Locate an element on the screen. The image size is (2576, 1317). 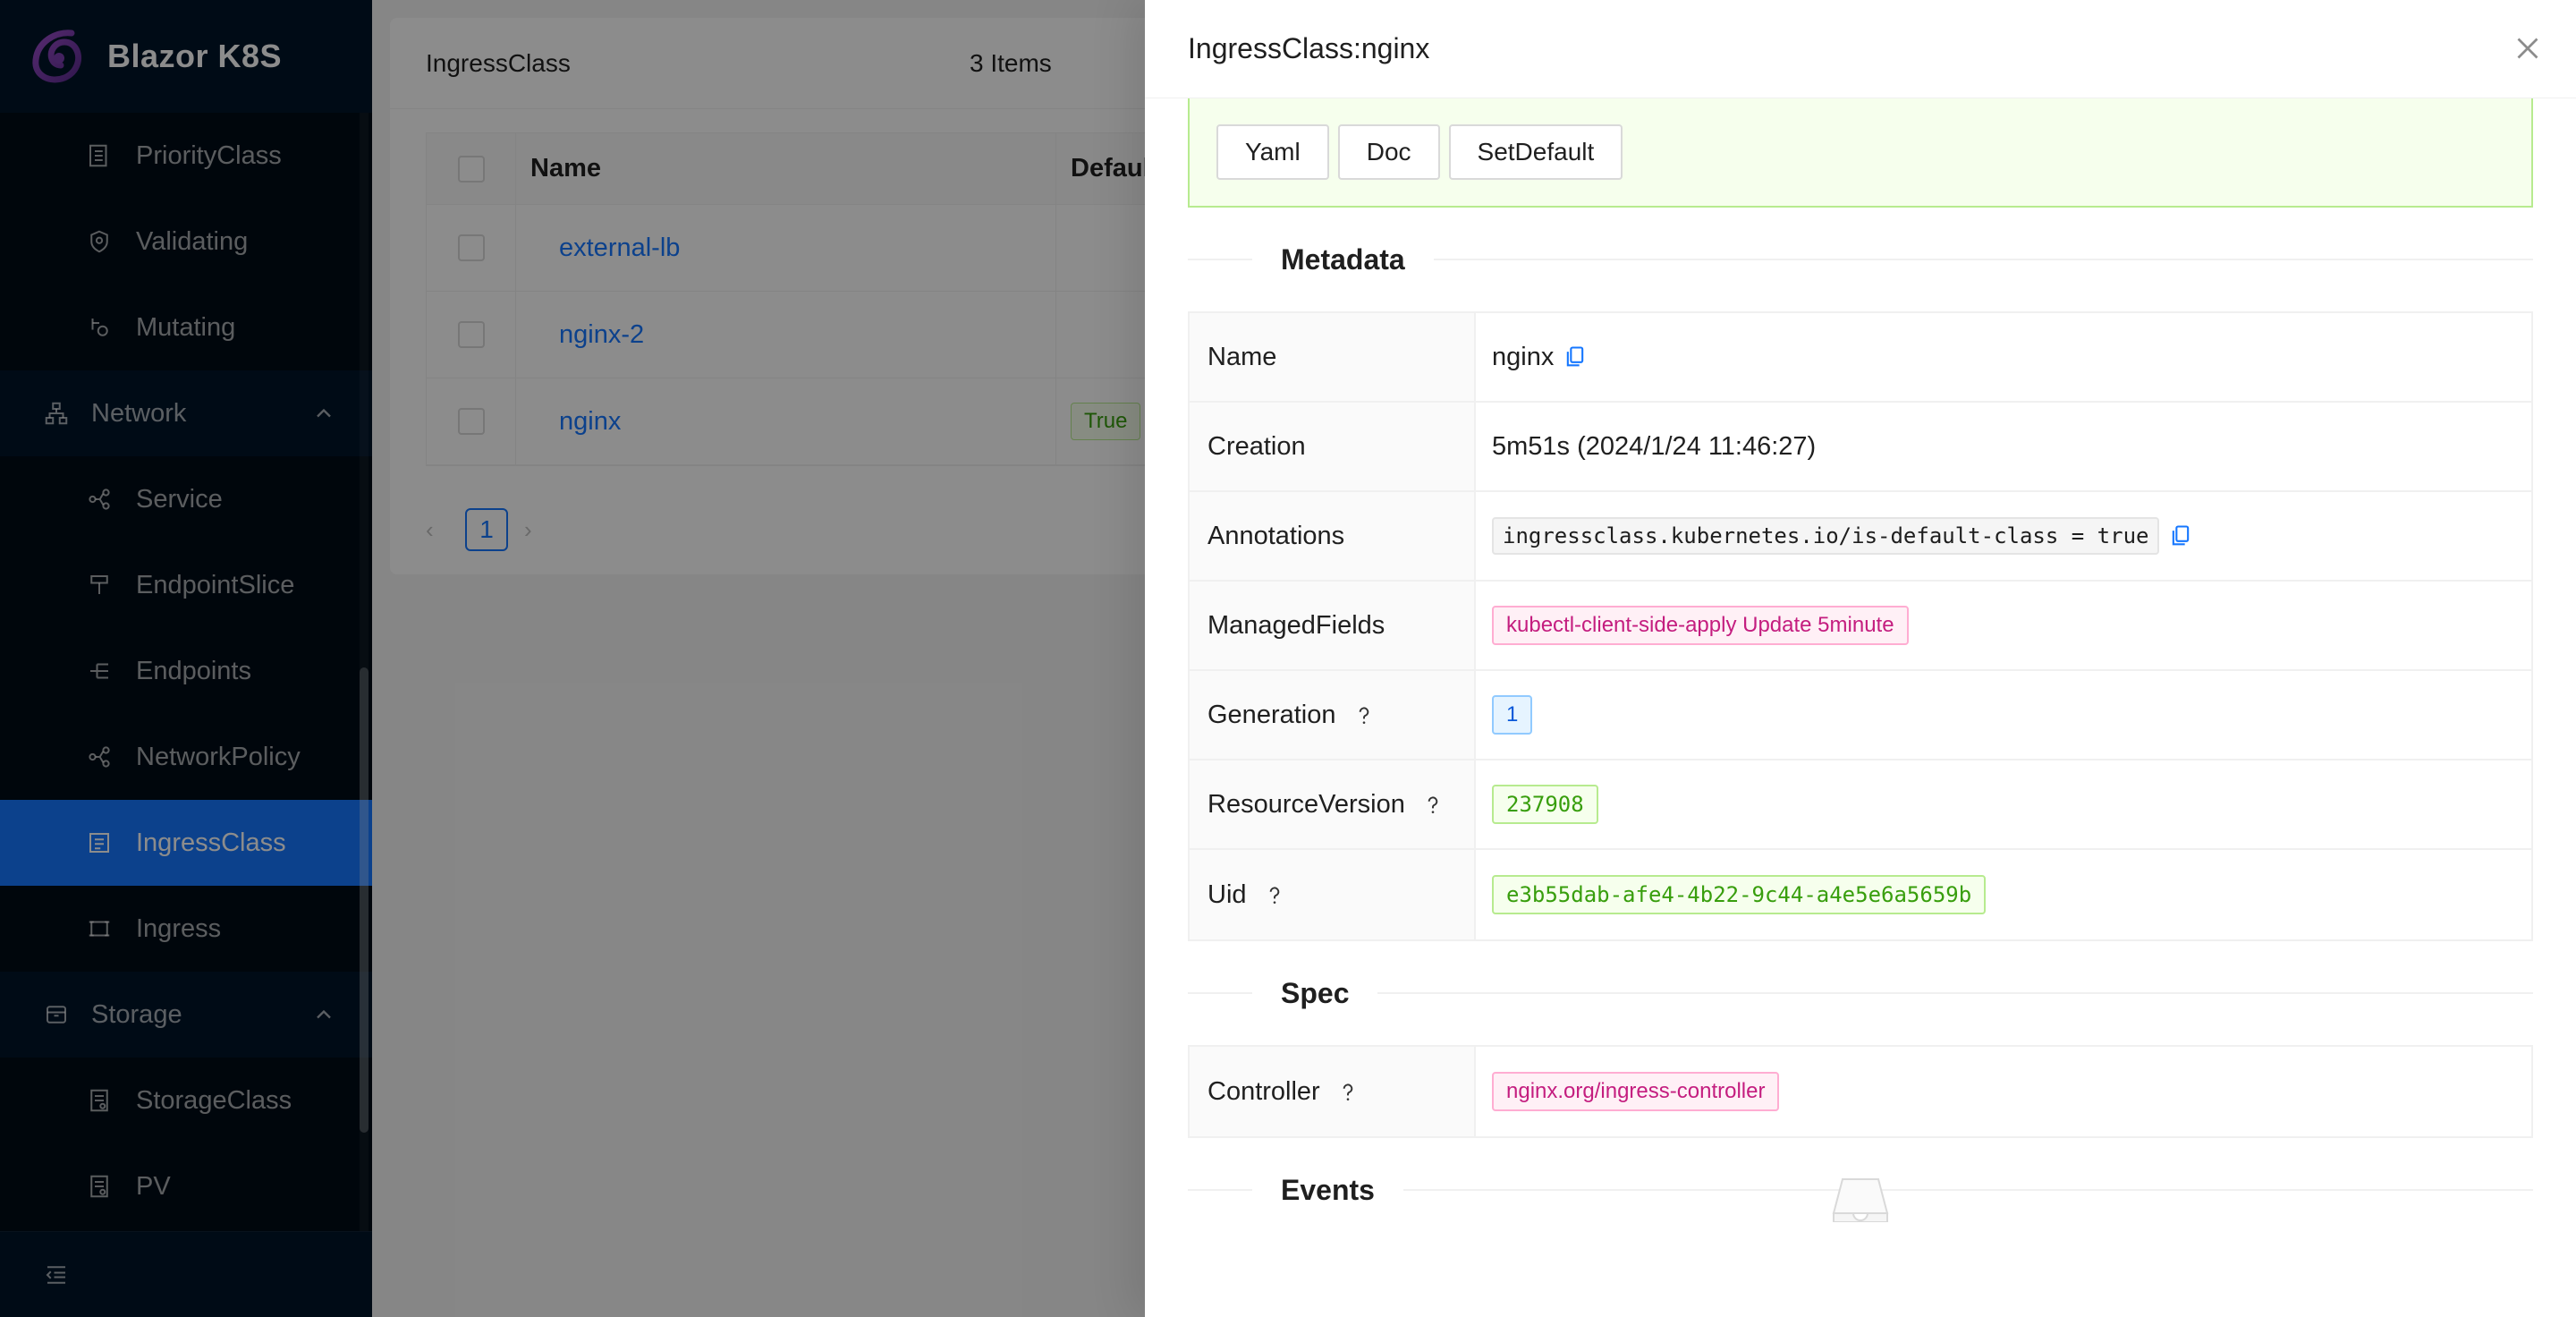
drawer-header: IngressClass:nginx is located at coordinates (1860, 49).